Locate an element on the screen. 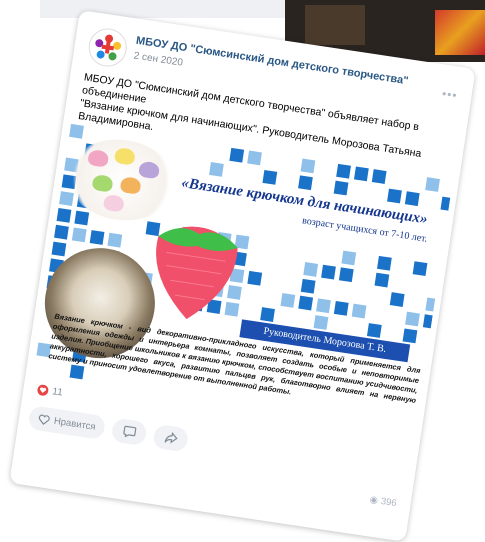 Image resolution: width=485 pixels, height=542 pixels. photo-crafts is located at coordinates (460, 32).